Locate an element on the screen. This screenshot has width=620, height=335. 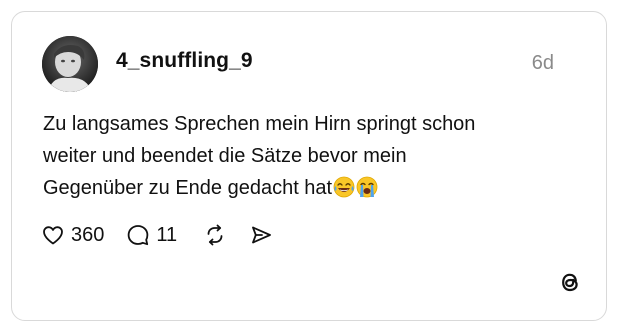
post-text-line: weiter und beendet die Sätze bevor mein is located at coordinates (225, 156).